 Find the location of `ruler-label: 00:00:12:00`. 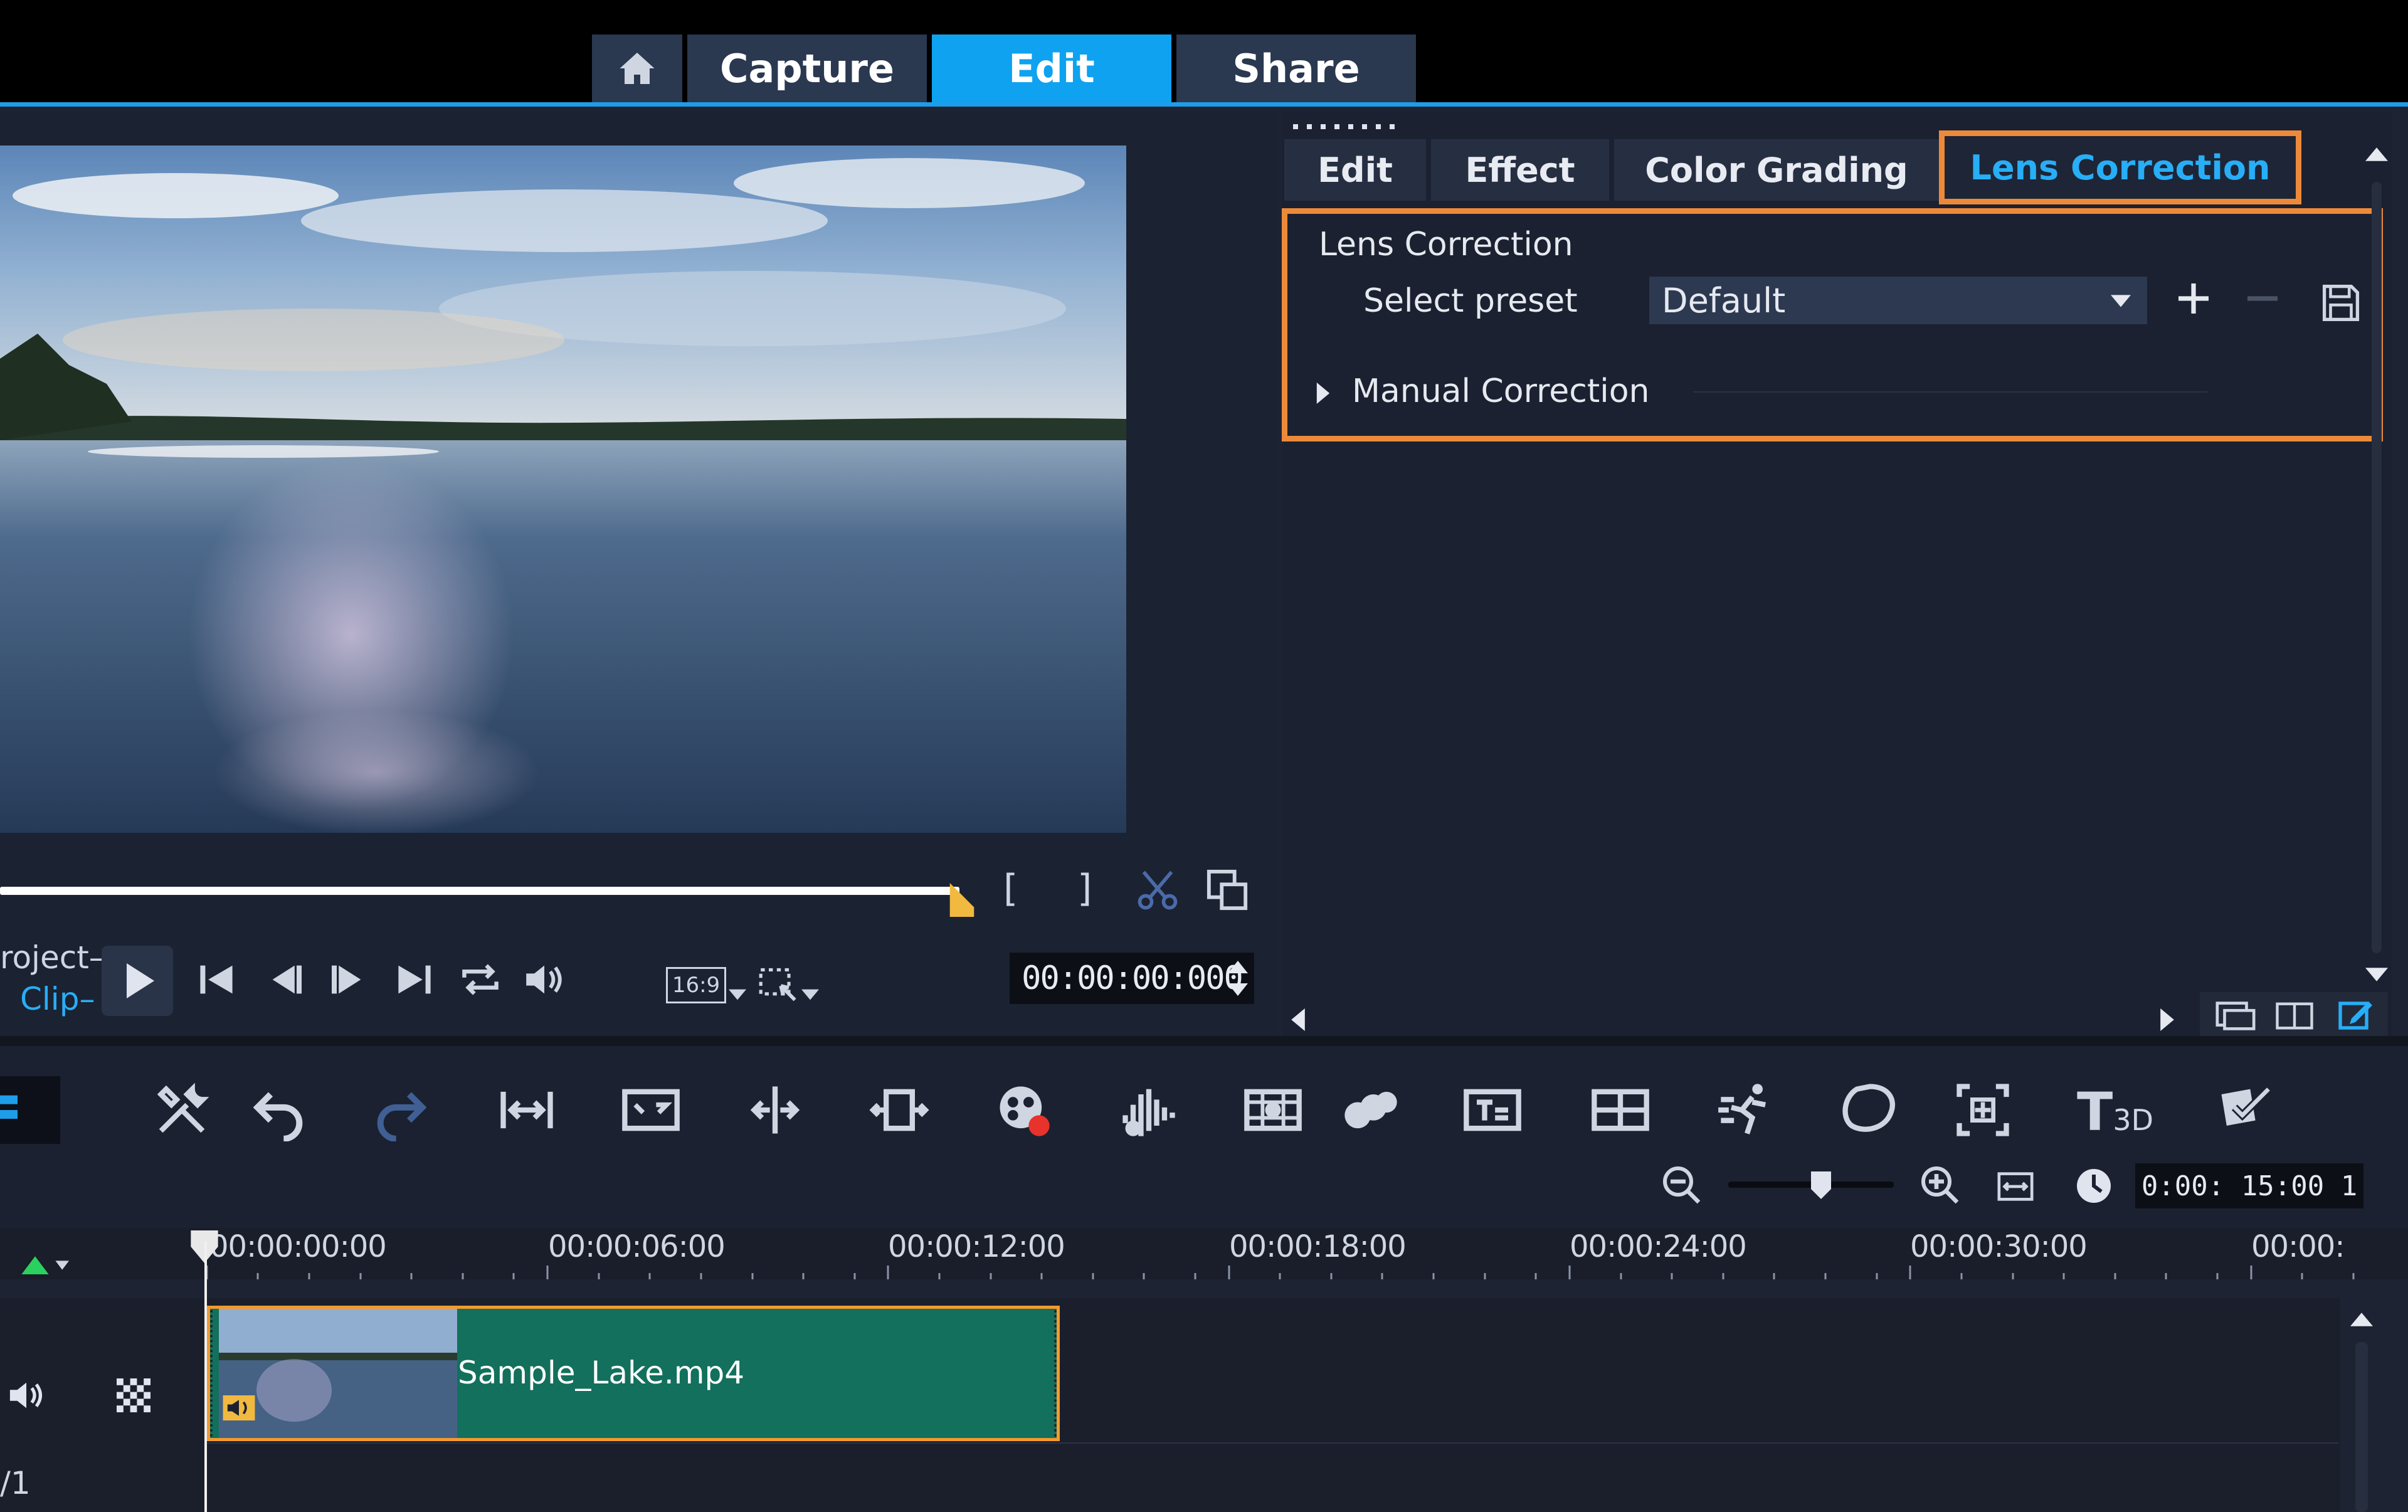

ruler-label: 00:00:12:00 is located at coordinates (976, 1246).